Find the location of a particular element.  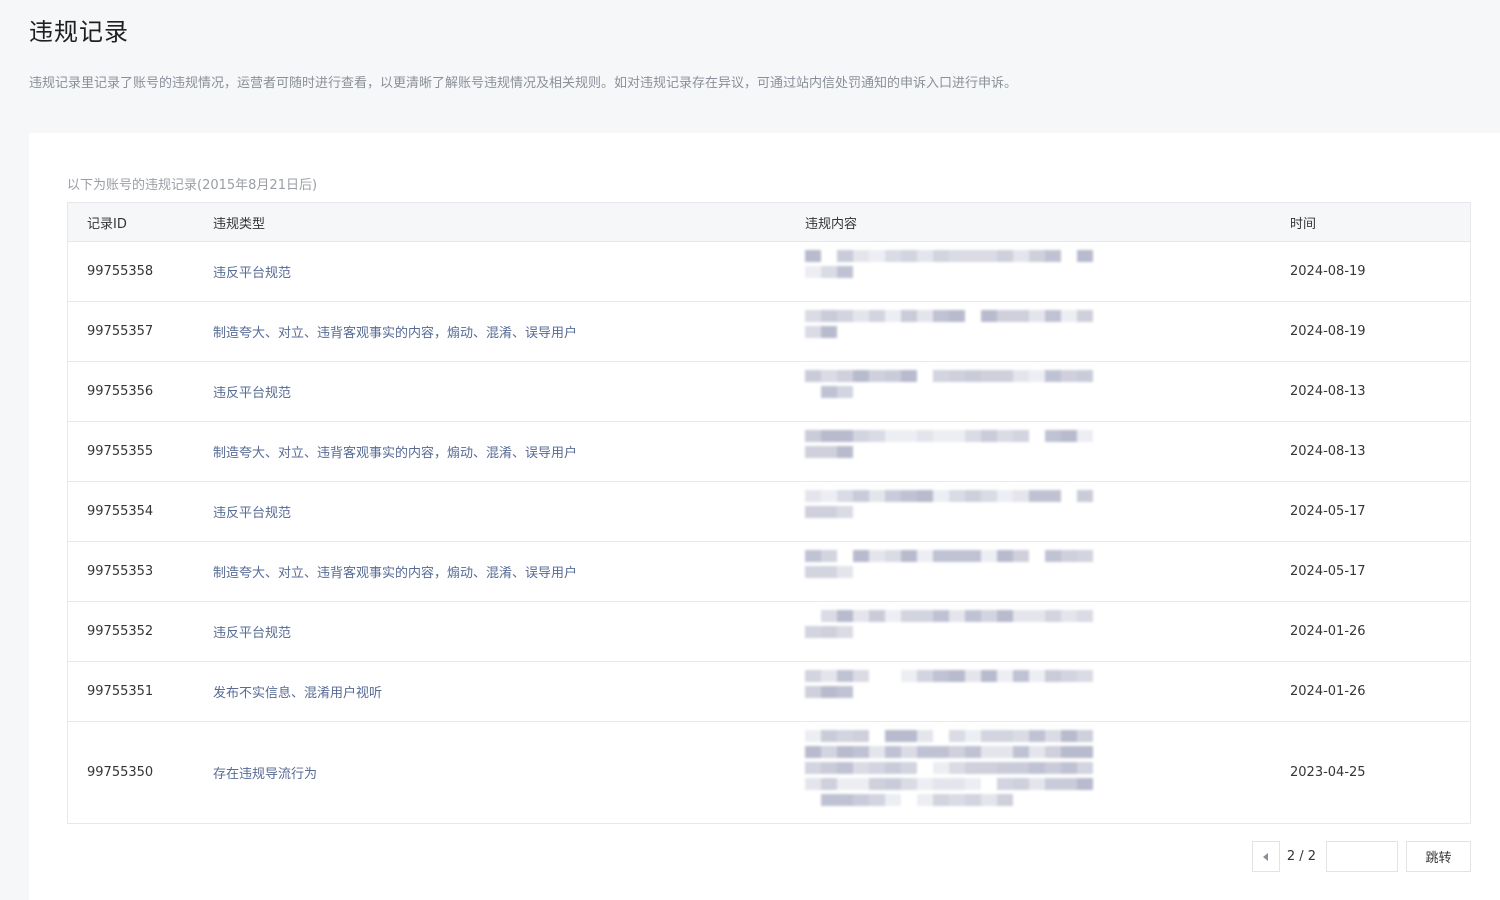

violation-type-link: 发布不实信息、混淆用户视听 is located at coordinates (509, 691).